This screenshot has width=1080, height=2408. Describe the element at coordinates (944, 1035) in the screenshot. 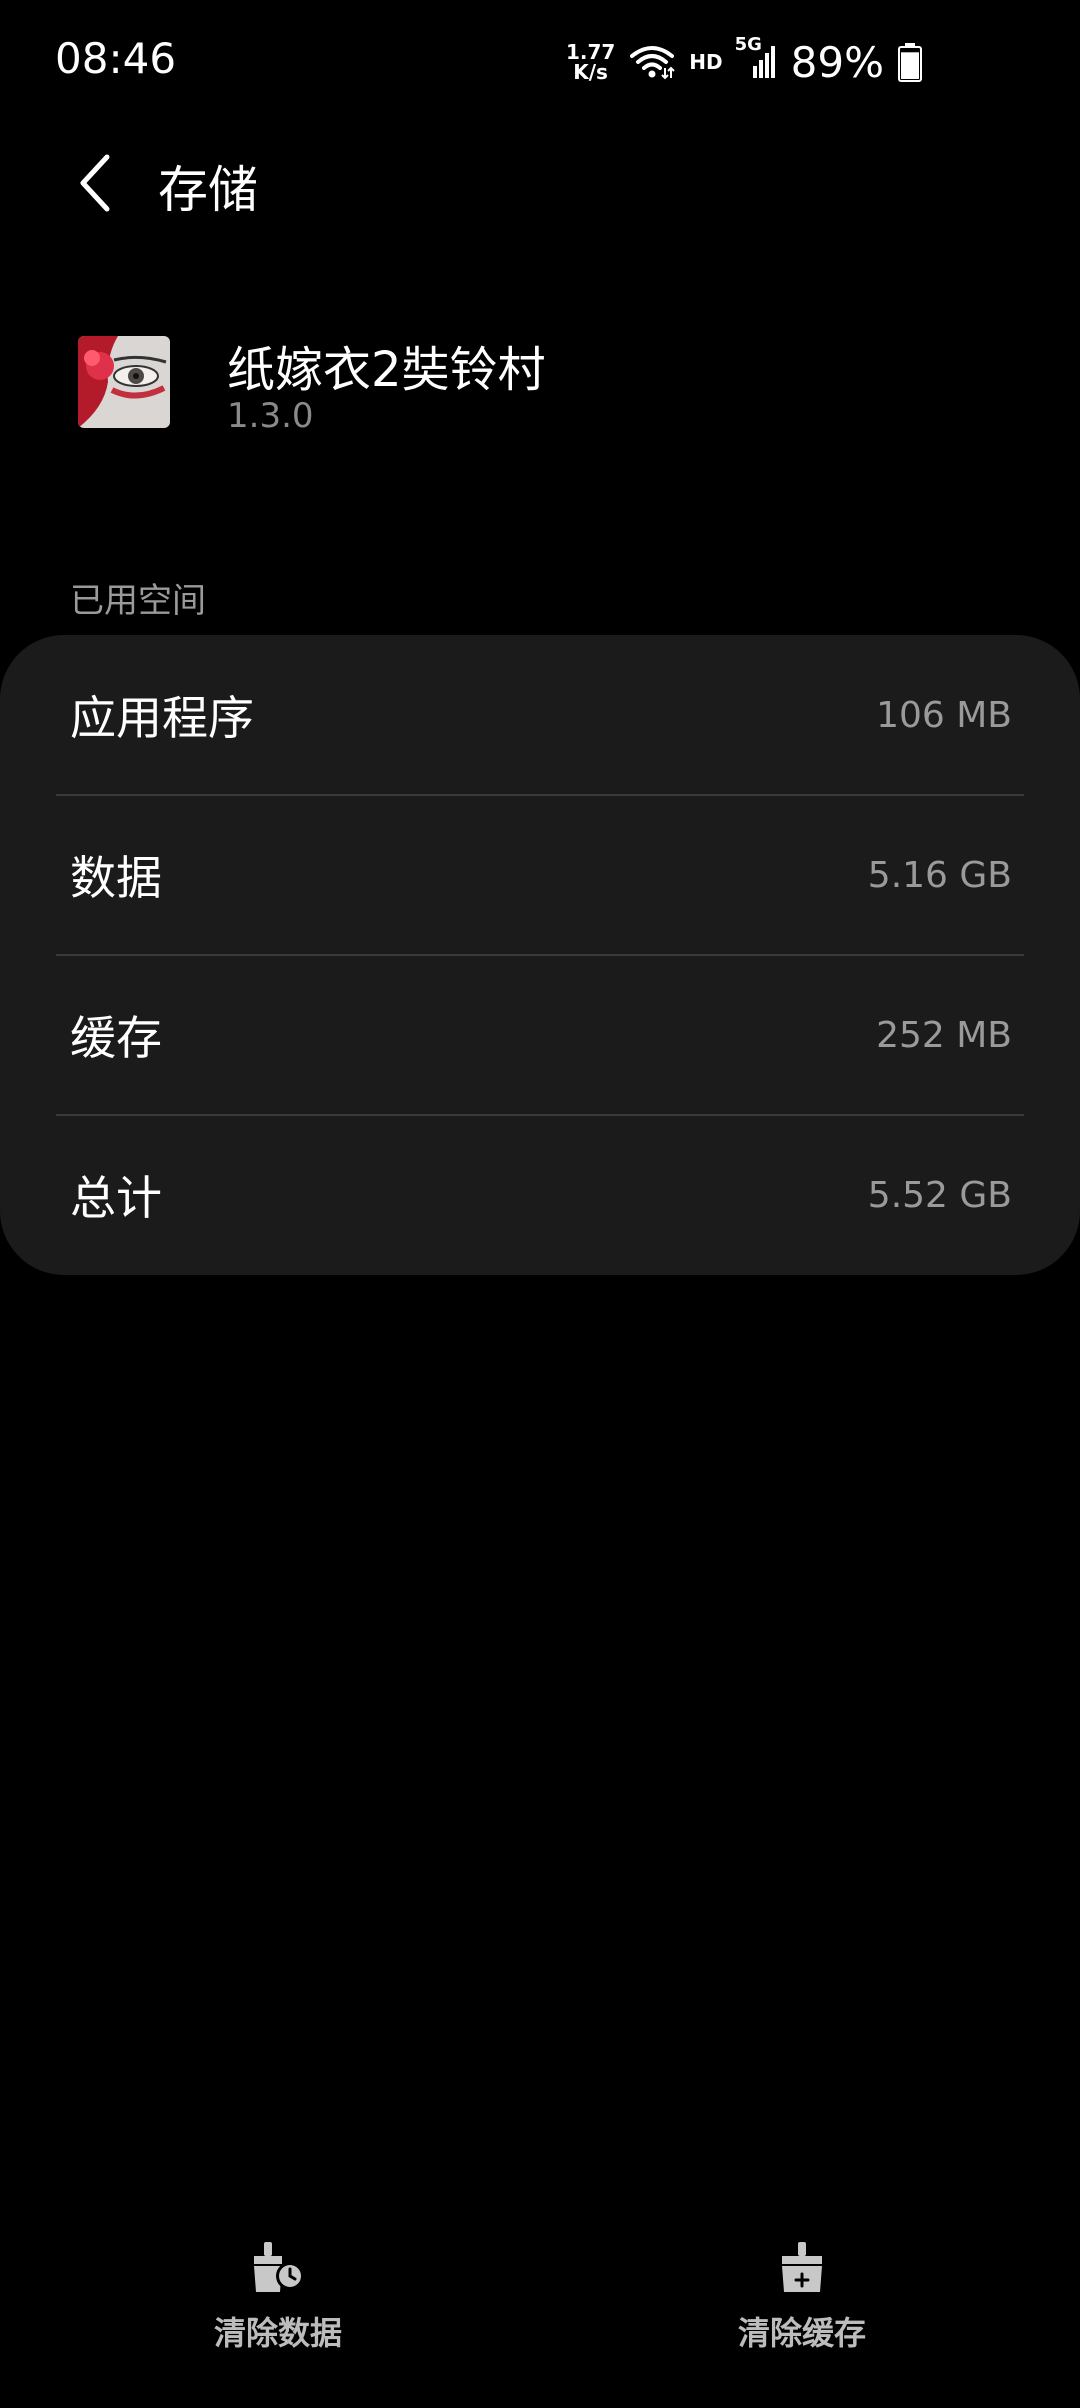

I see `storage-row-value: 252 MB` at that location.